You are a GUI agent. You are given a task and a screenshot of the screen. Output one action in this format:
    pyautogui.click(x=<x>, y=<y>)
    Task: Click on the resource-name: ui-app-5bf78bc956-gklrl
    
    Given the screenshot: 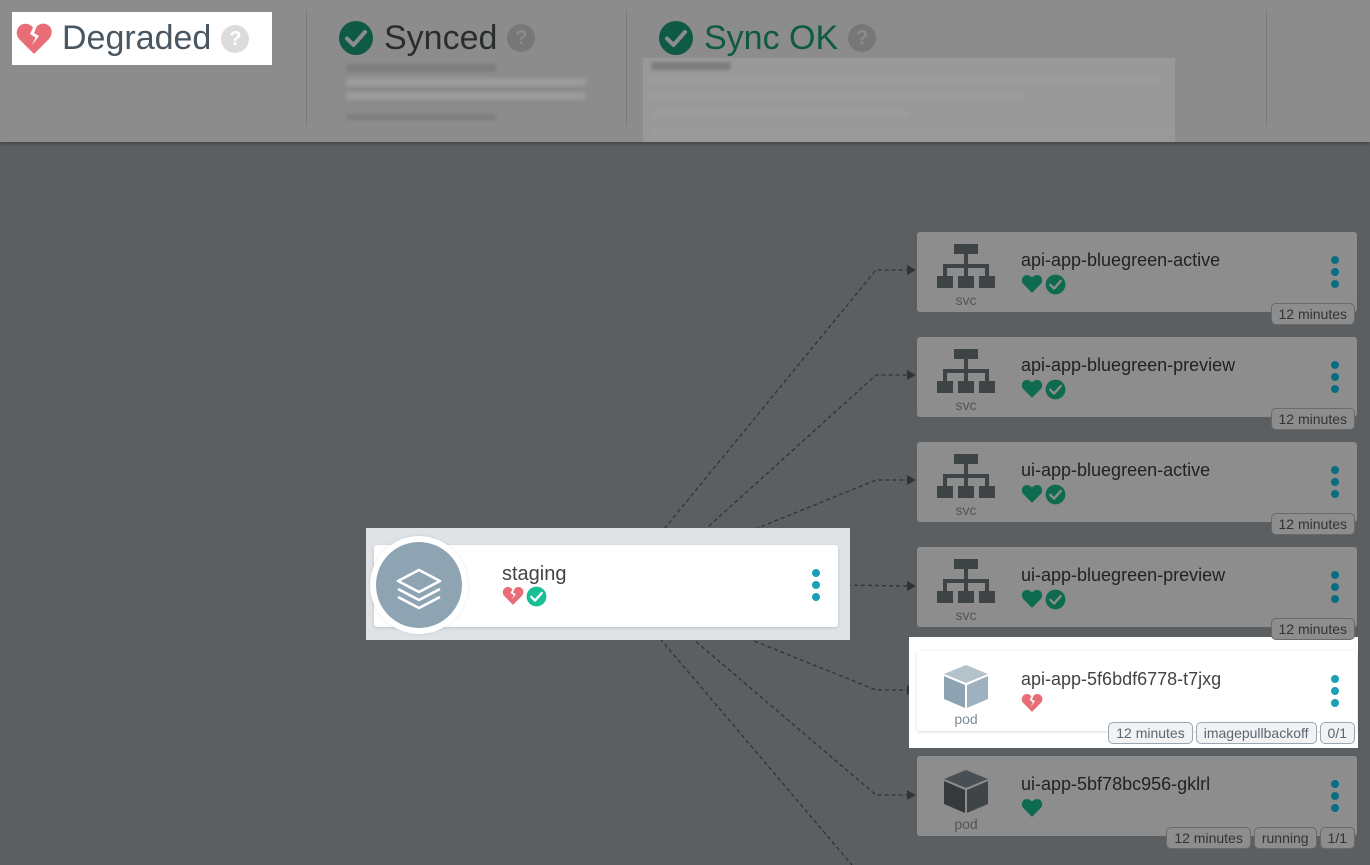 What is the action you would take?
    pyautogui.click(x=1116, y=784)
    